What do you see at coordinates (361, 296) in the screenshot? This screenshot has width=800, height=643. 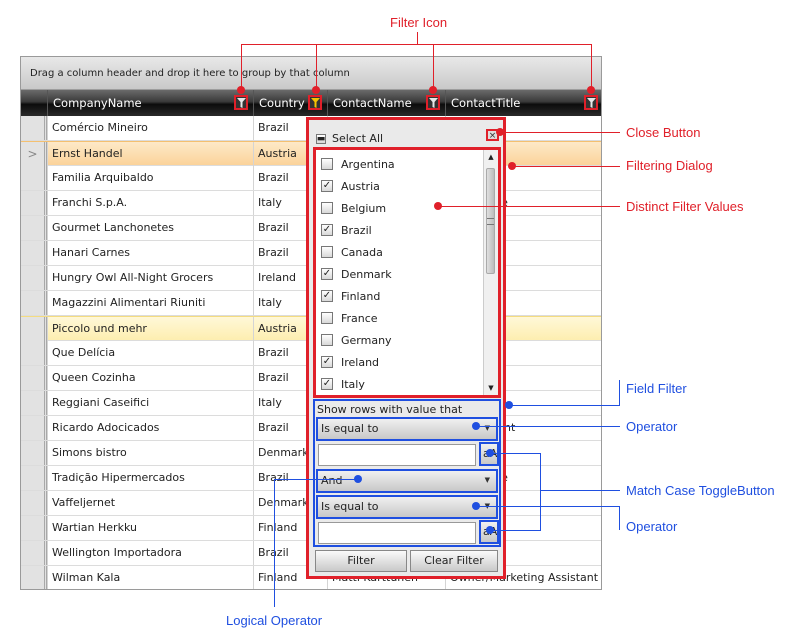 I see `filter-value-label: Finland` at bounding box center [361, 296].